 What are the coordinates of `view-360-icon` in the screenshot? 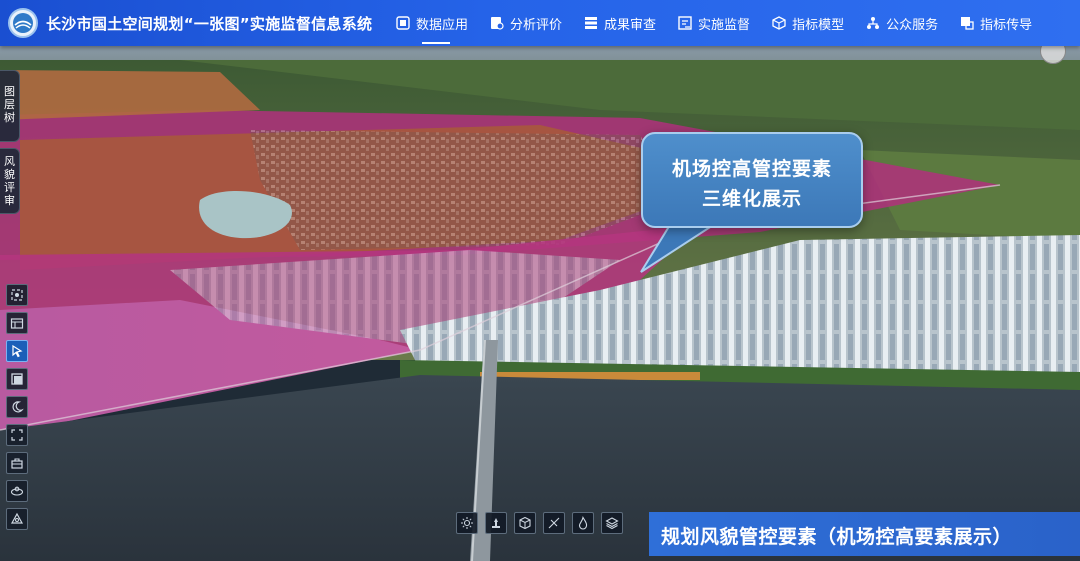 It's located at (17, 491).